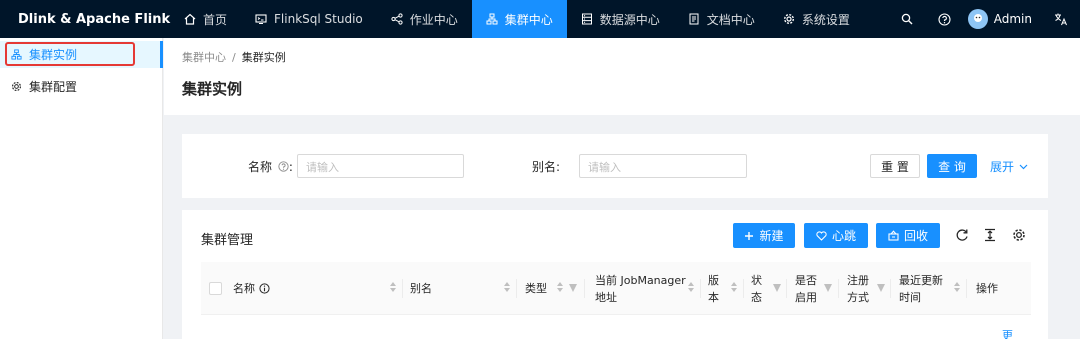 The height and width of the screenshot is (339, 1080). I want to click on column-header-type: 类型, so click(536, 288).